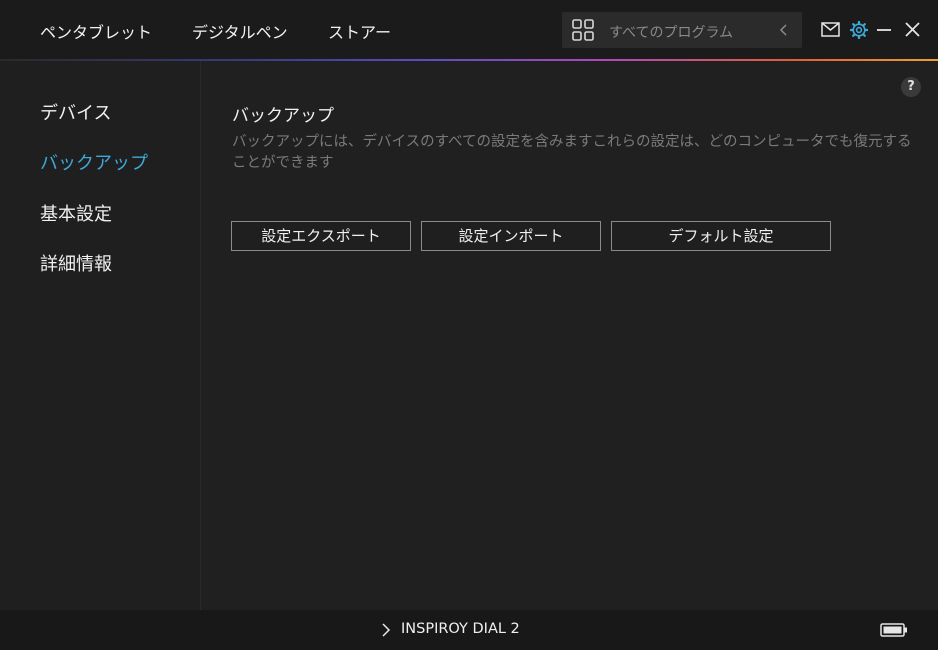 Image resolution: width=938 pixels, height=650 pixels. I want to click on tab-store: ストアー, so click(359, 31).